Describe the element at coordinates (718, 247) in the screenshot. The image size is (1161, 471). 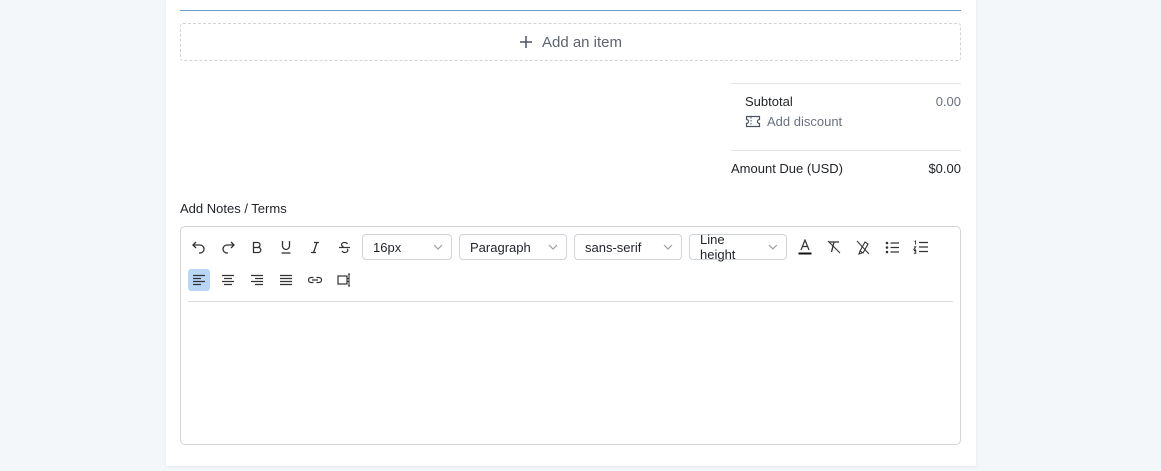
I see `line-height-value: Line height` at that location.